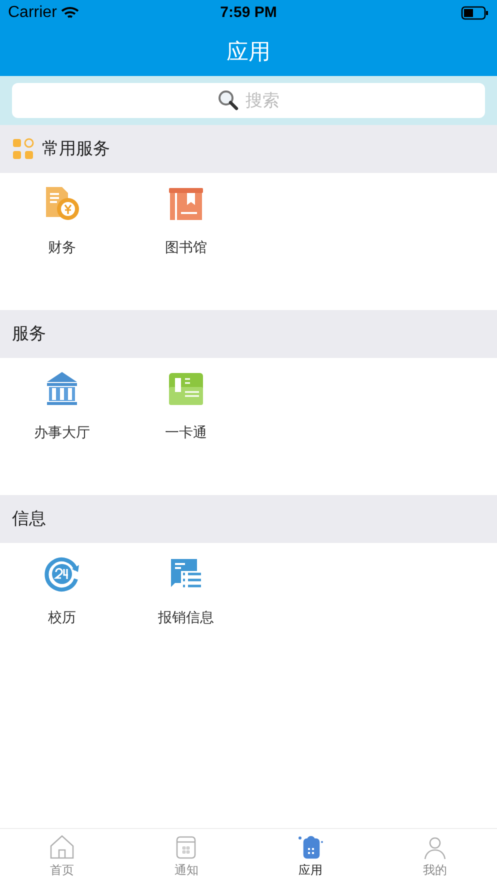  What do you see at coordinates (186, 595) in the screenshot?
I see `app-tile: 报销信息` at bounding box center [186, 595].